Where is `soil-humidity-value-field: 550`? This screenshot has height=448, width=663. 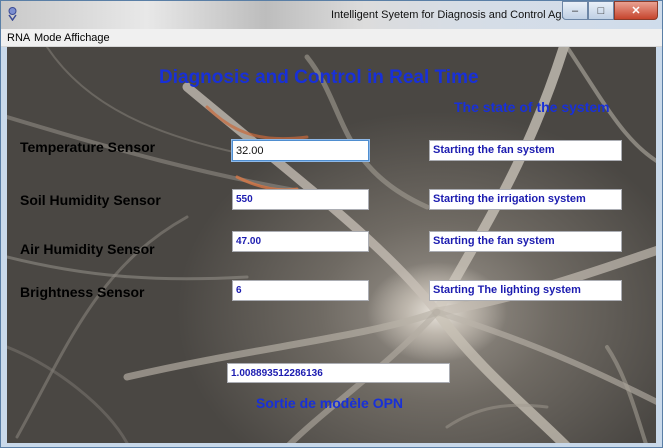 soil-humidity-value-field: 550 is located at coordinates (300, 199).